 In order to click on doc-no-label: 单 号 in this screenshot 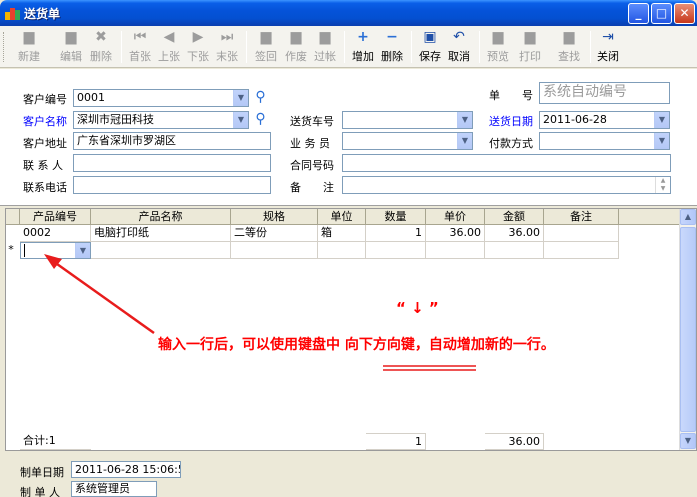, I will do `click(511, 95)`.